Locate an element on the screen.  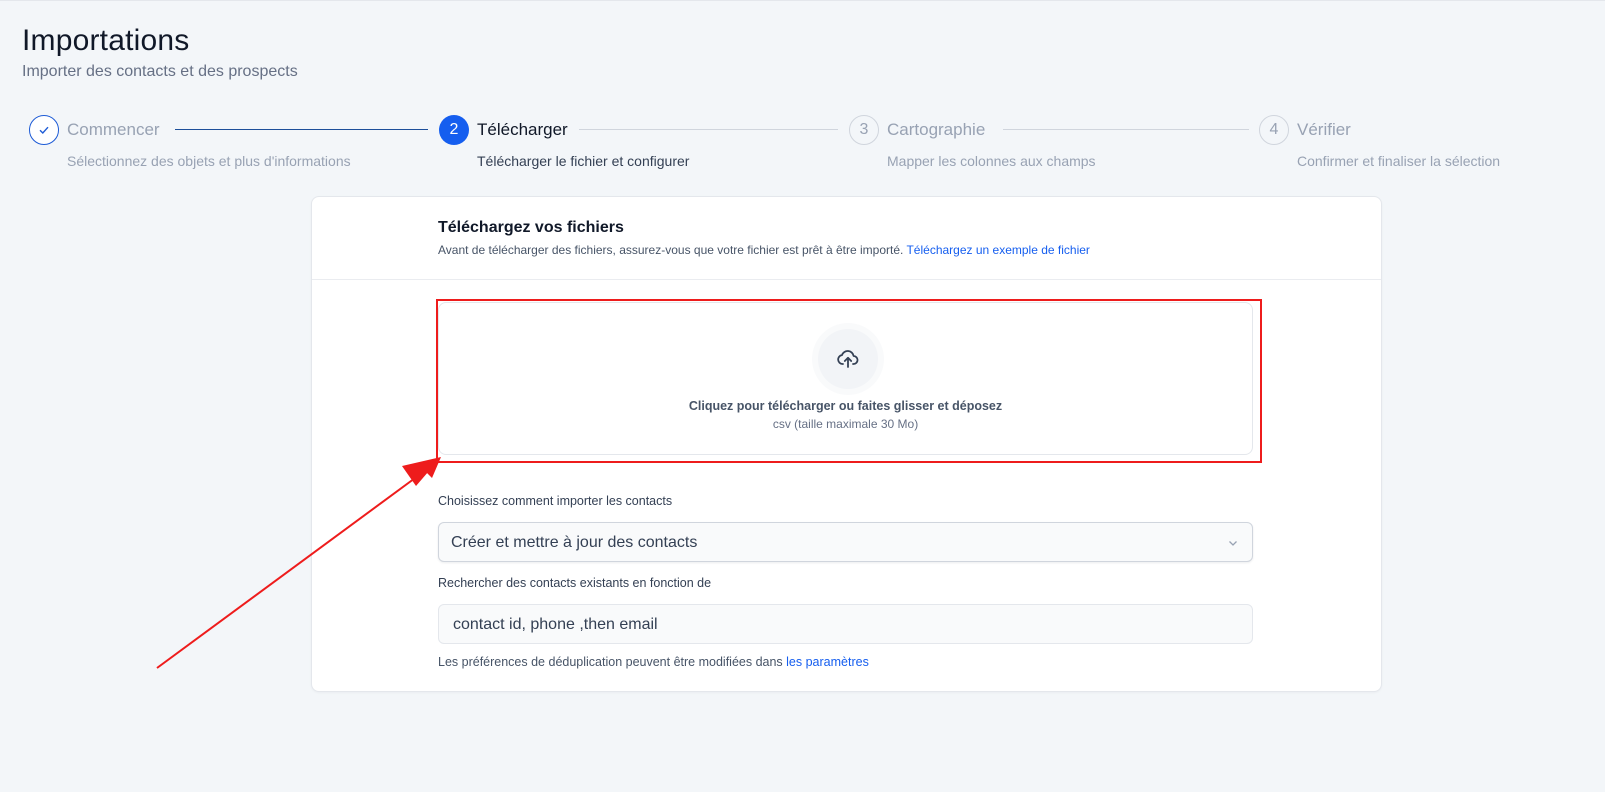
chevron-down-icon is located at coordinates (1233, 543).